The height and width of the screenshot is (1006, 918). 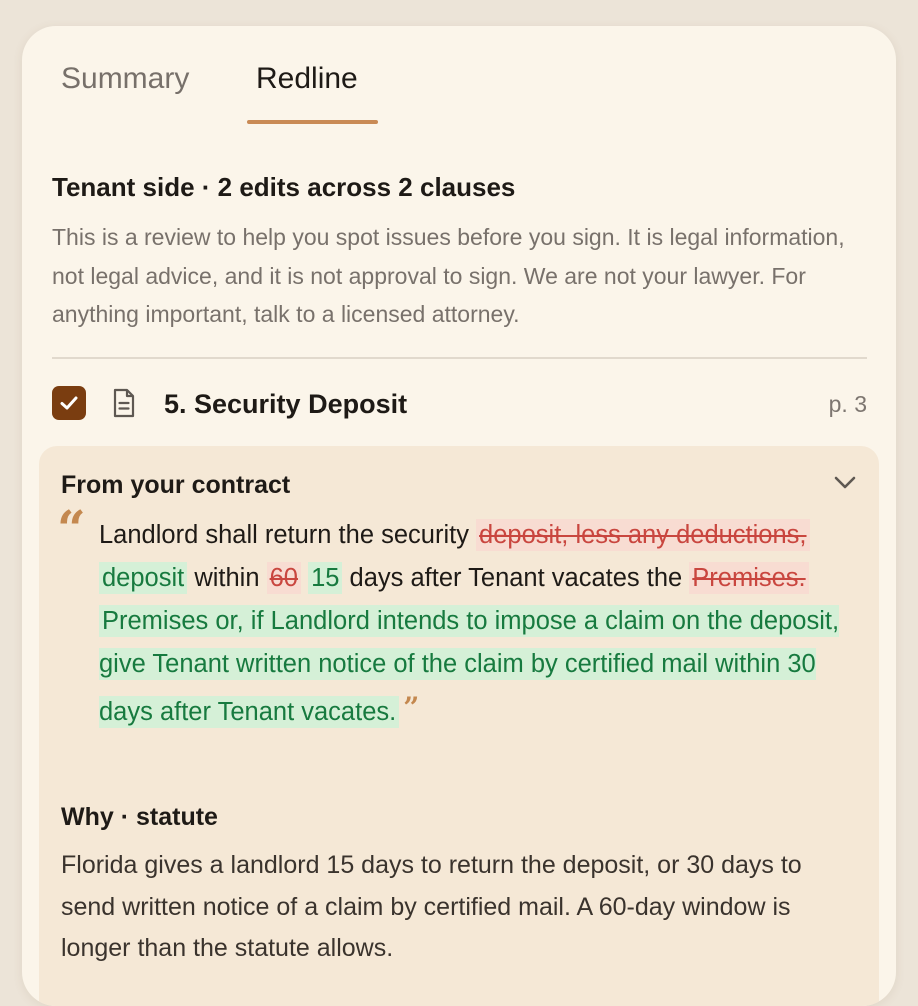 What do you see at coordinates (143, 578) in the screenshot?
I see `inserted-text: deposit` at bounding box center [143, 578].